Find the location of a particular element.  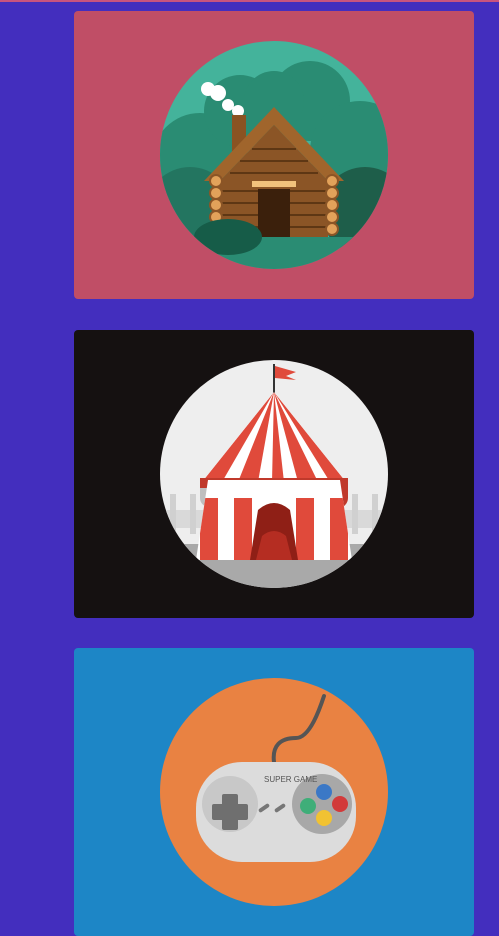

circus-tent-icon is located at coordinates (274, 474).